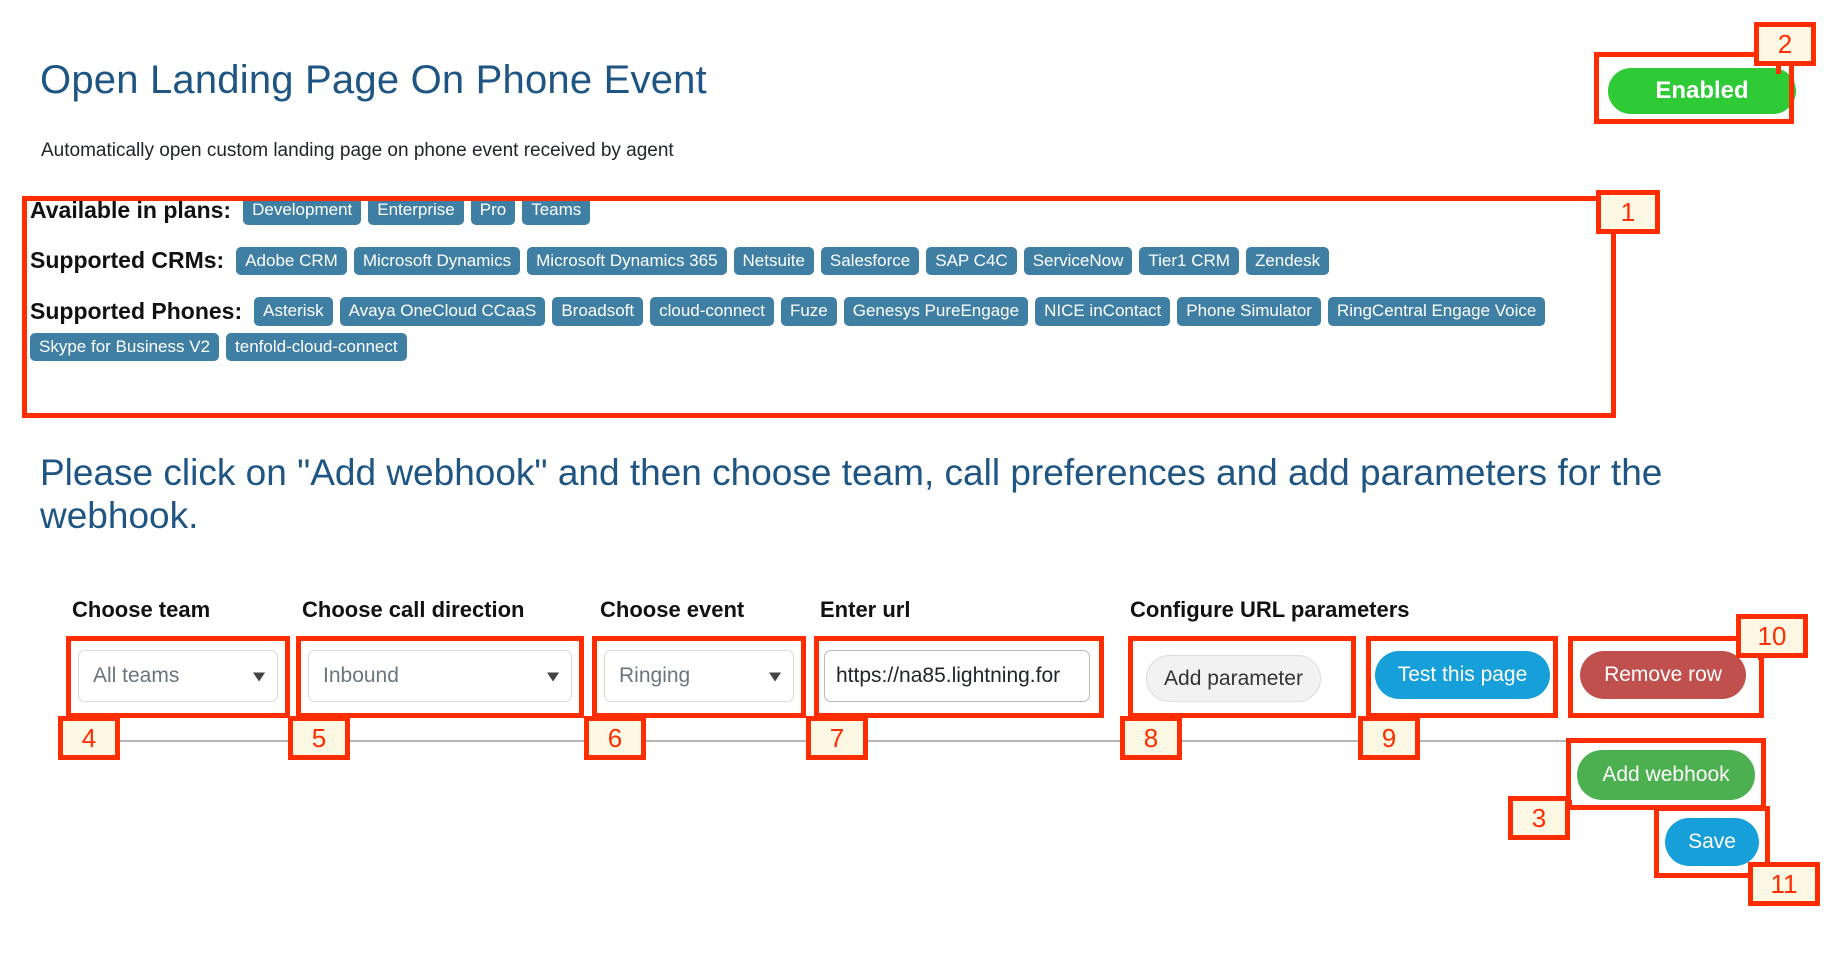 Image resolution: width=1838 pixels, height=970 pixels. I want to click on test-this-page-button: Test this page, so click(1462, 675).